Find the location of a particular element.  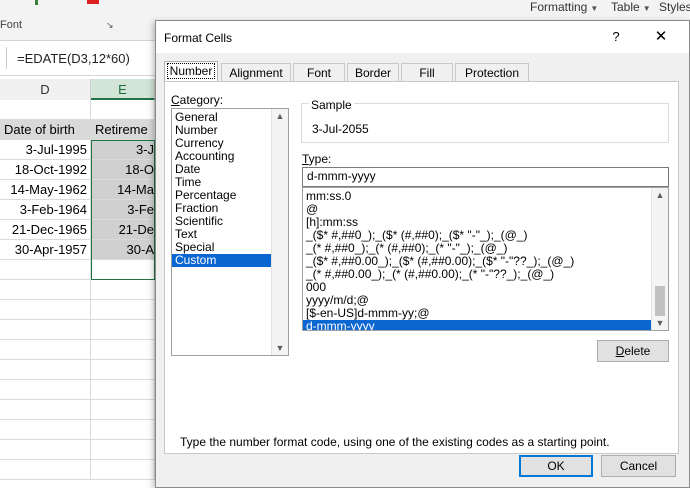

cell-e3: 3-J is located at coordinates (123, 150).